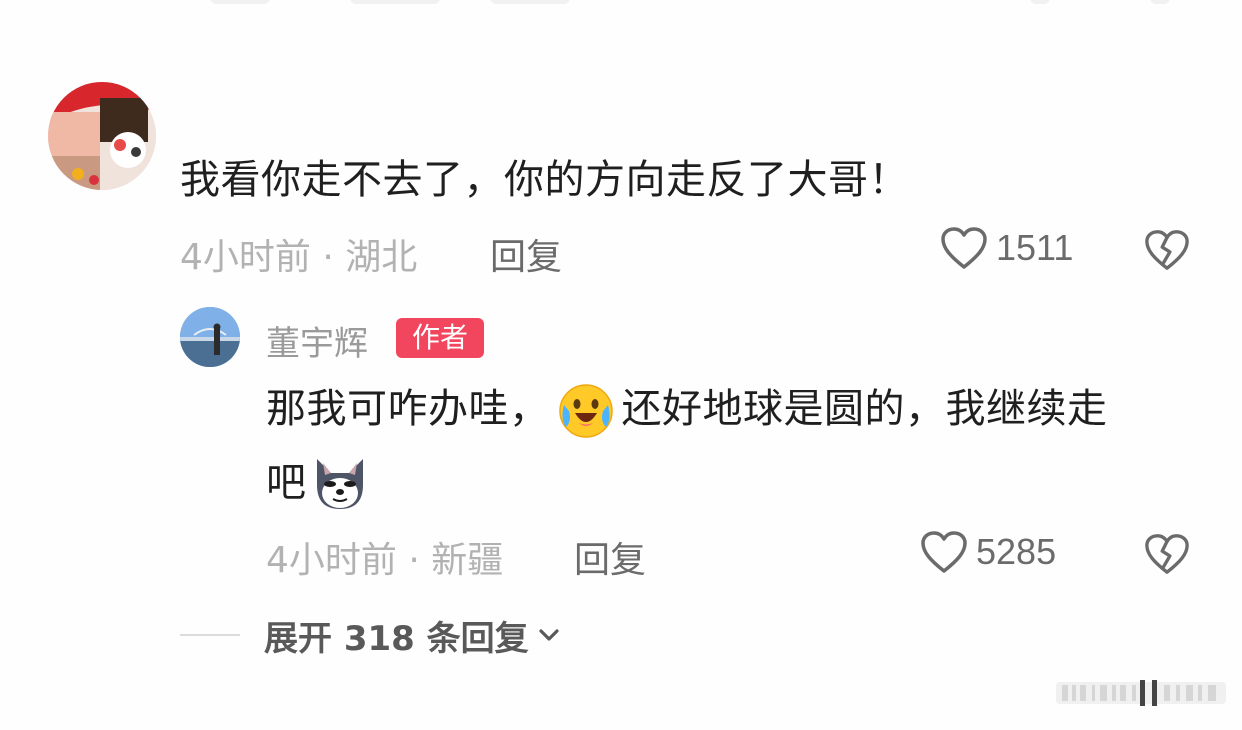 Image resolution: width=1242 pixels, height=730 pixels. What do you see at coordinates (610, 557) in the screenshot?
I see `reply-reply-button: 回复` at bounding box center [610, 557].